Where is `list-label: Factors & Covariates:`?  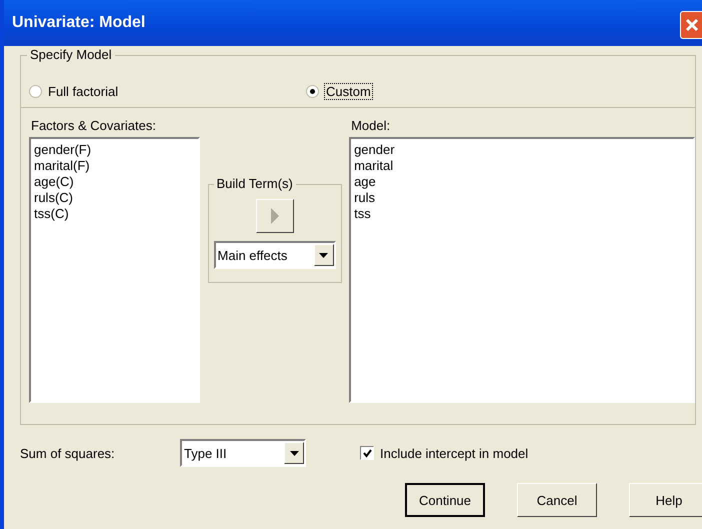
list-label: Factors & Covariates: is located at coordinates (93, 125).